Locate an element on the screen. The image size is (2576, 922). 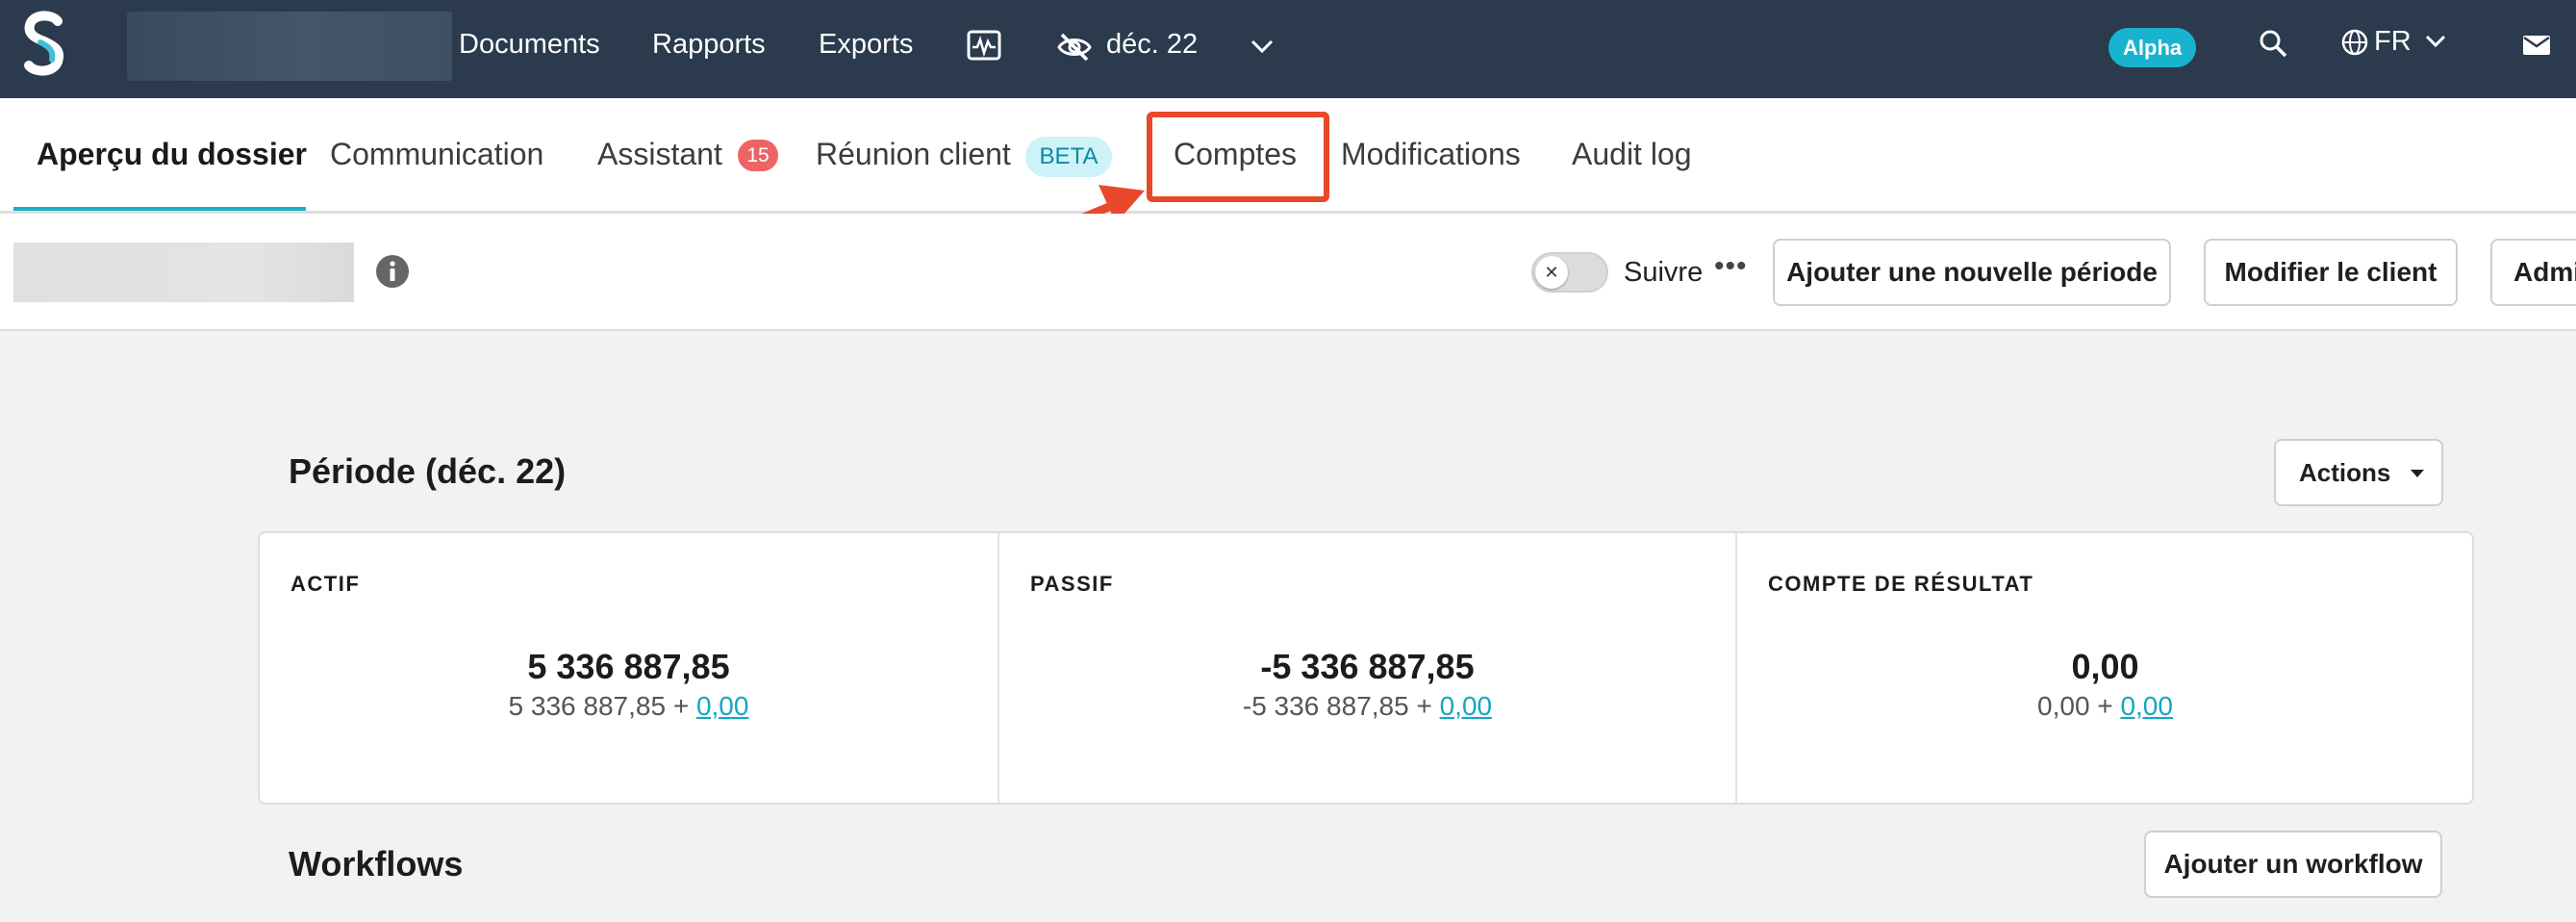
tab-audit-log: Audit log is located at coordinates (1632, 154).